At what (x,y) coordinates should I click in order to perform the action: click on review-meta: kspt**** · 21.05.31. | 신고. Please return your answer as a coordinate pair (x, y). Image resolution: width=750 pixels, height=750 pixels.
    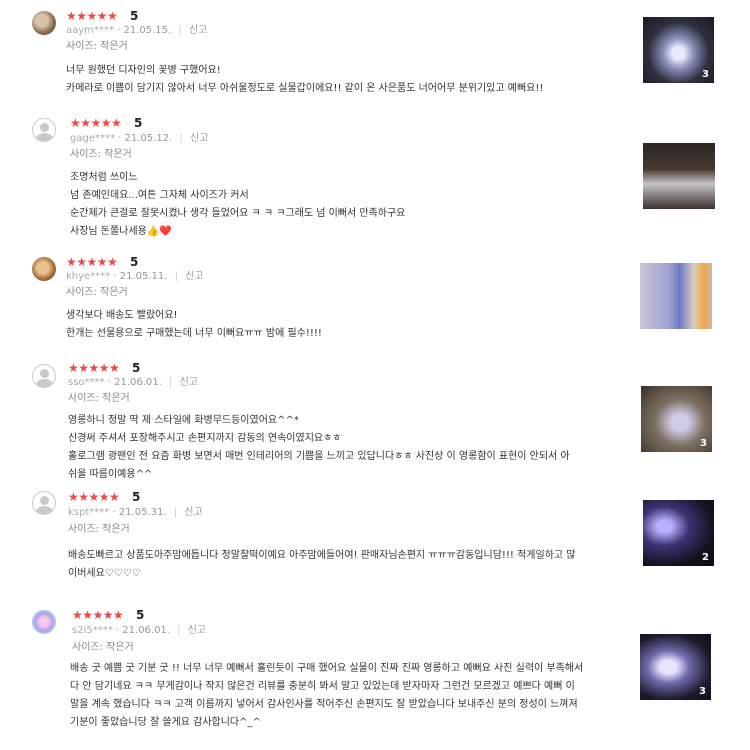
    Looking at the image, I should click on (135, 512).